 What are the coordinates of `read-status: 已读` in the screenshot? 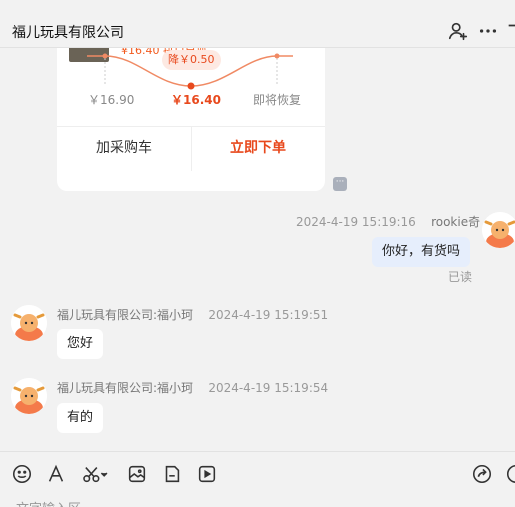 It's located at (460, 277).